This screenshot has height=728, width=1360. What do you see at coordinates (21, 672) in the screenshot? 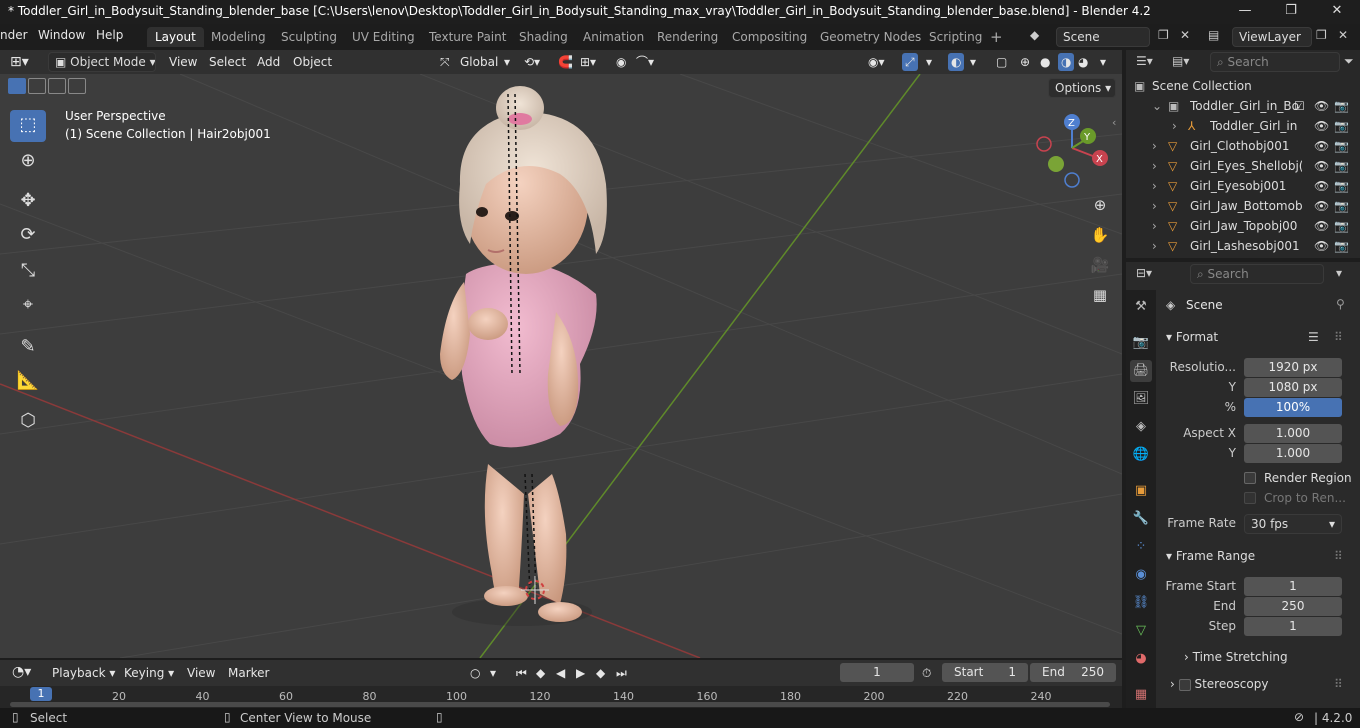
I see `timeline-editor-icon: ◔▾` at bounding box center [21, 672].